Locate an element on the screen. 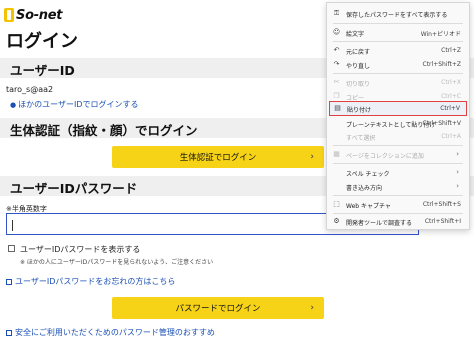 Image resolution: width=474 pixels, height=348 pixels. menu-item-redo: ↷ やり直し Ctrl+Shift+Z is located at coordinates (398, 64).